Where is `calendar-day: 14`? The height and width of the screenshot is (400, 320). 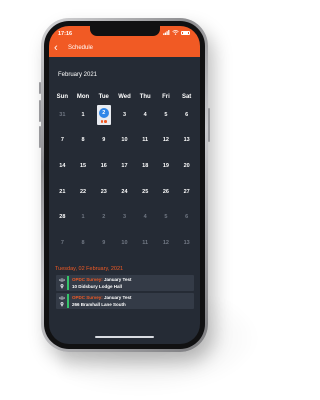
calendar-day: 14 is located at coordinates (62, 166).